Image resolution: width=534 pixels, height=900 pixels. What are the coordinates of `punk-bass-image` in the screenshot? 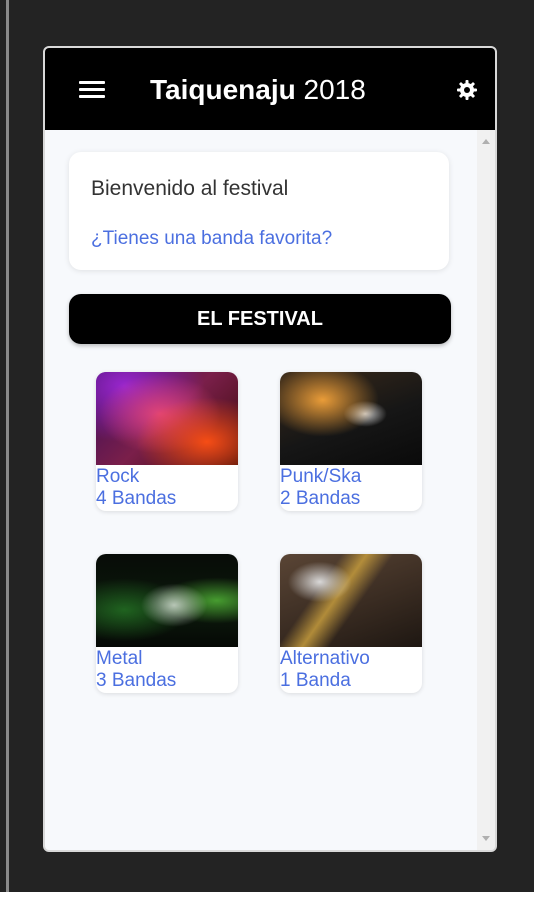 It's located at (351, 418).